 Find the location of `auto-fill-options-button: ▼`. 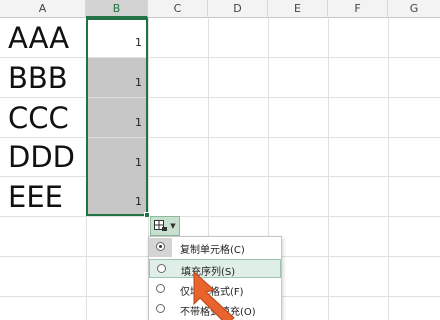

auto-fill-options-button: ▼ is located at coordinates (165, 226).